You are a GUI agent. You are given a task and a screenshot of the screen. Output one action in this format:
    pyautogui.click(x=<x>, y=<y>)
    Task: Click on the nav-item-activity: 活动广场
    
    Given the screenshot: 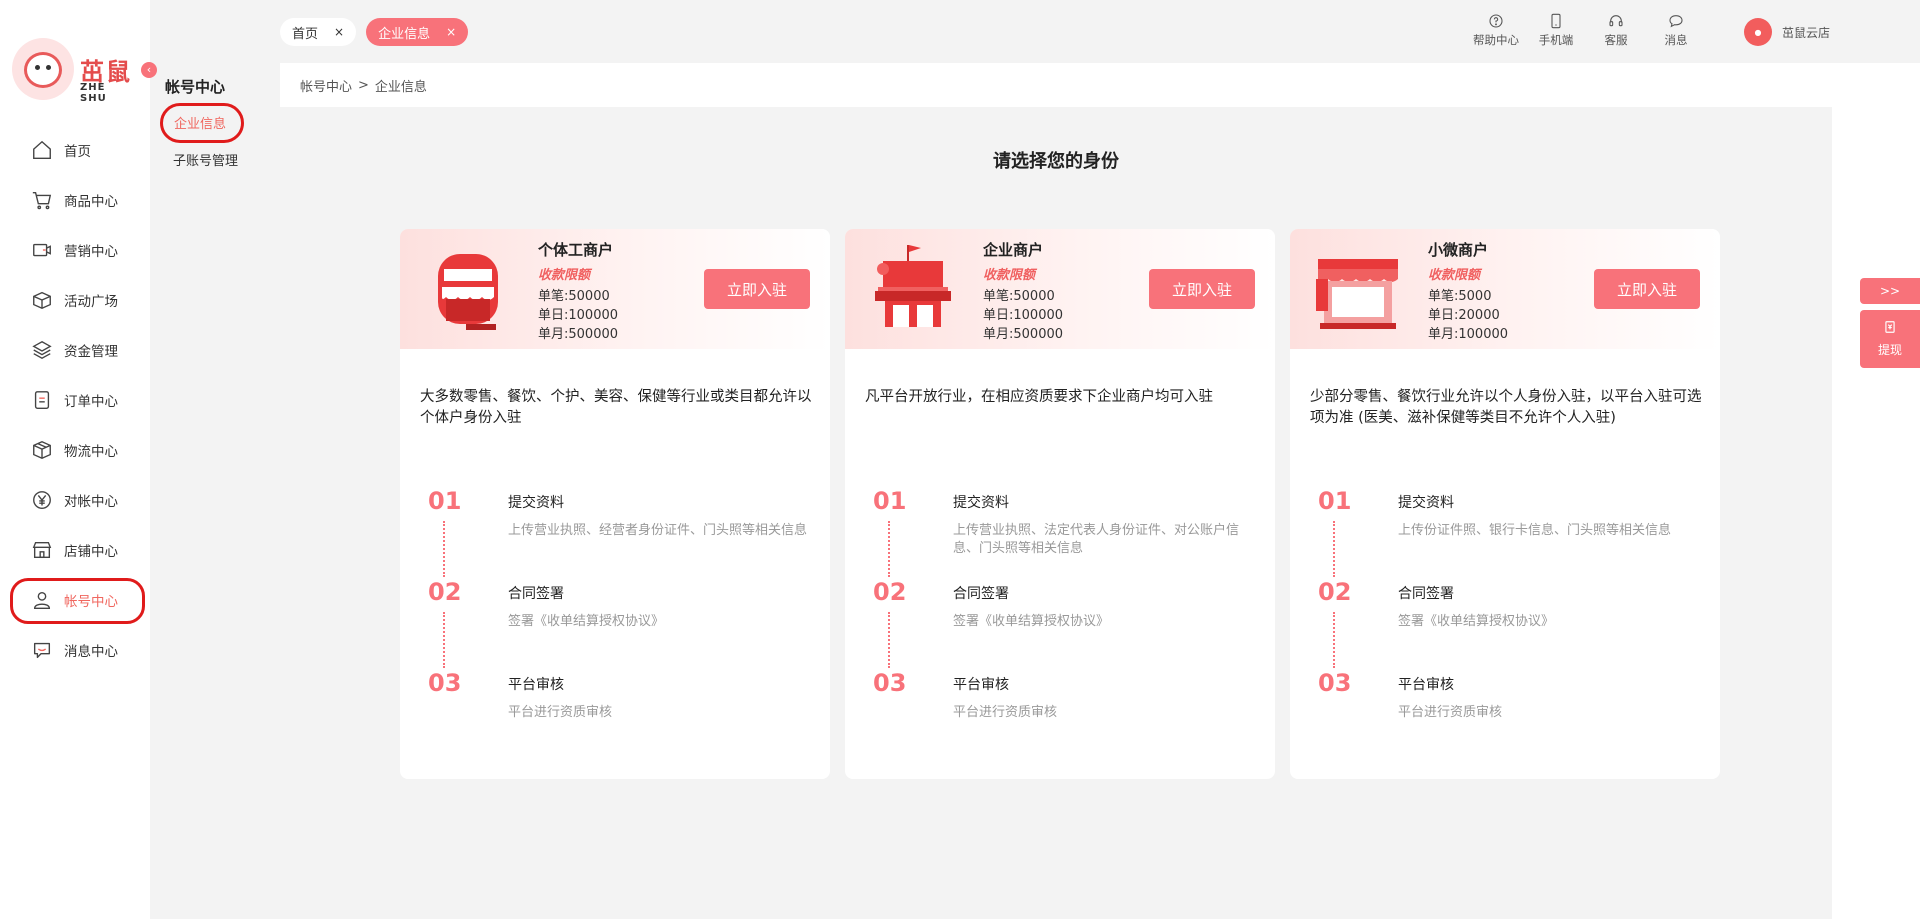 What is the action you would take?
    pyautogui.click(x=75, y=300)
    